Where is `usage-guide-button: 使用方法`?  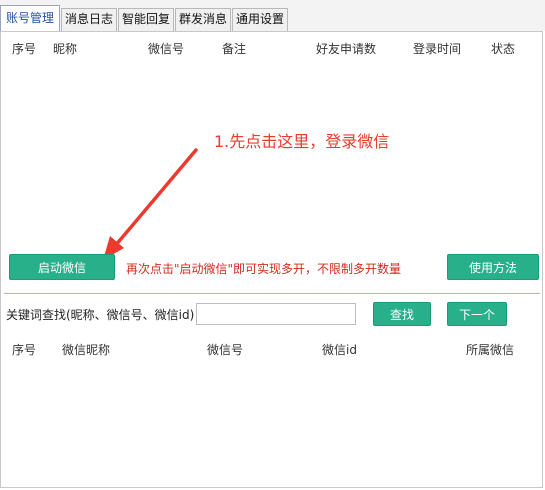 usage-guide-button: 使用方法 is located at coordinates (493, 267).